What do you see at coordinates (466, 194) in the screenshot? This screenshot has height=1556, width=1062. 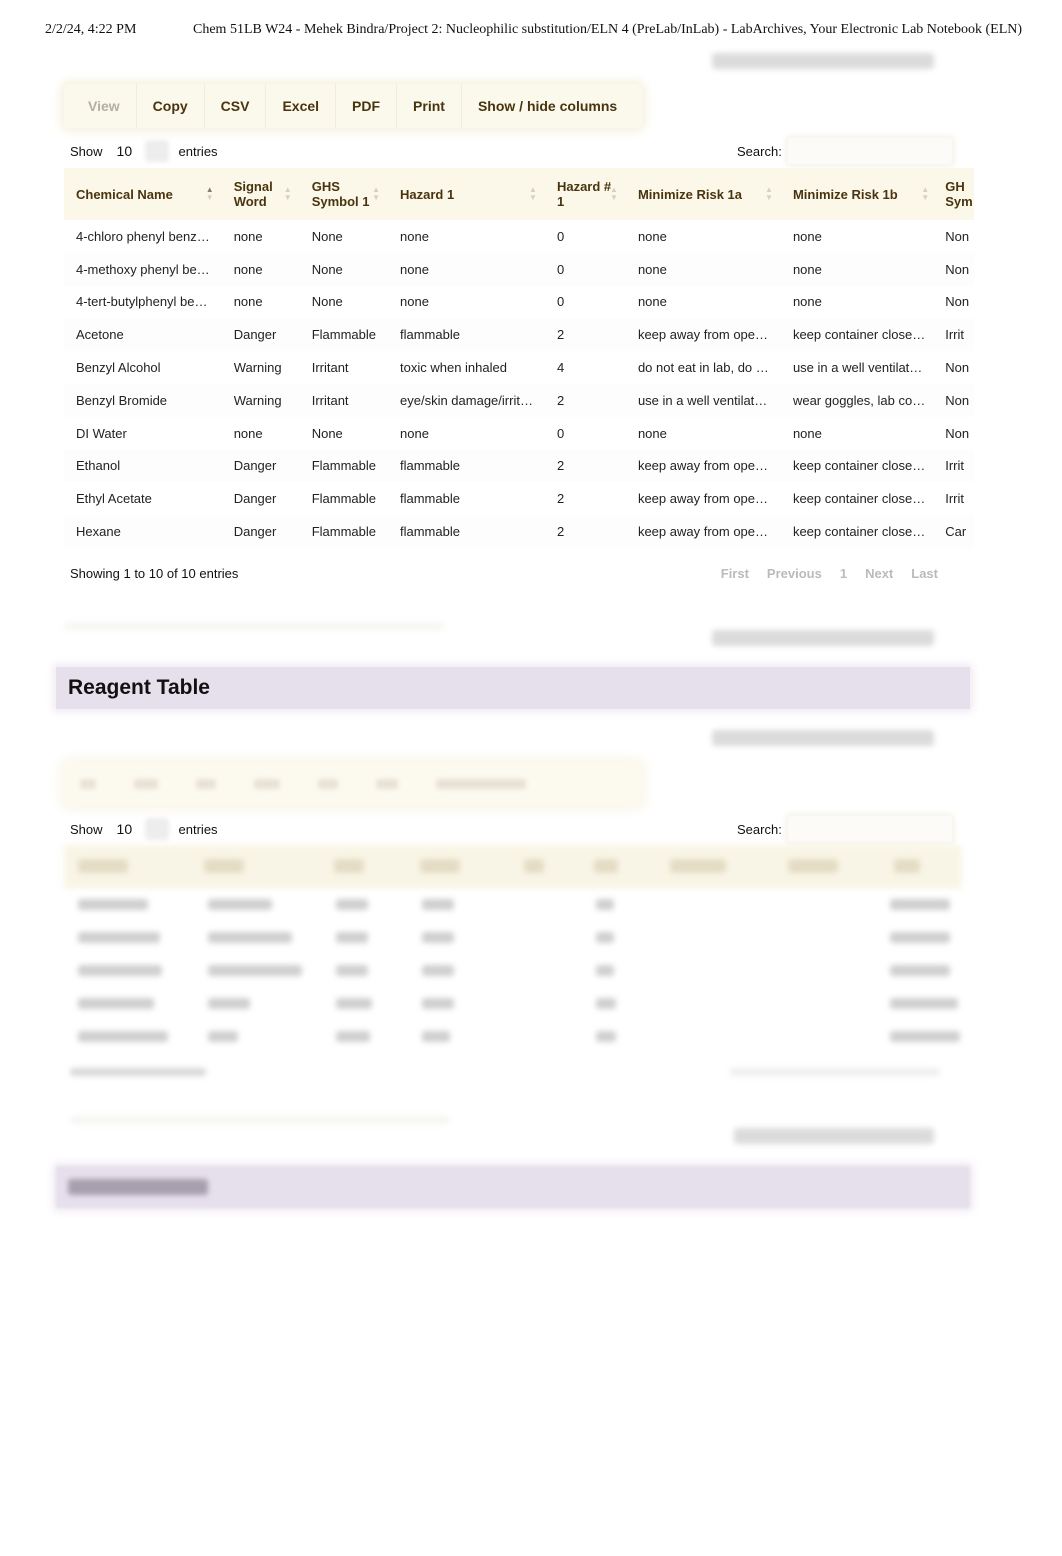 I see `column-header-hazard-1: Hazard 1 ▲ ▼` at bounding box center [466, 194].